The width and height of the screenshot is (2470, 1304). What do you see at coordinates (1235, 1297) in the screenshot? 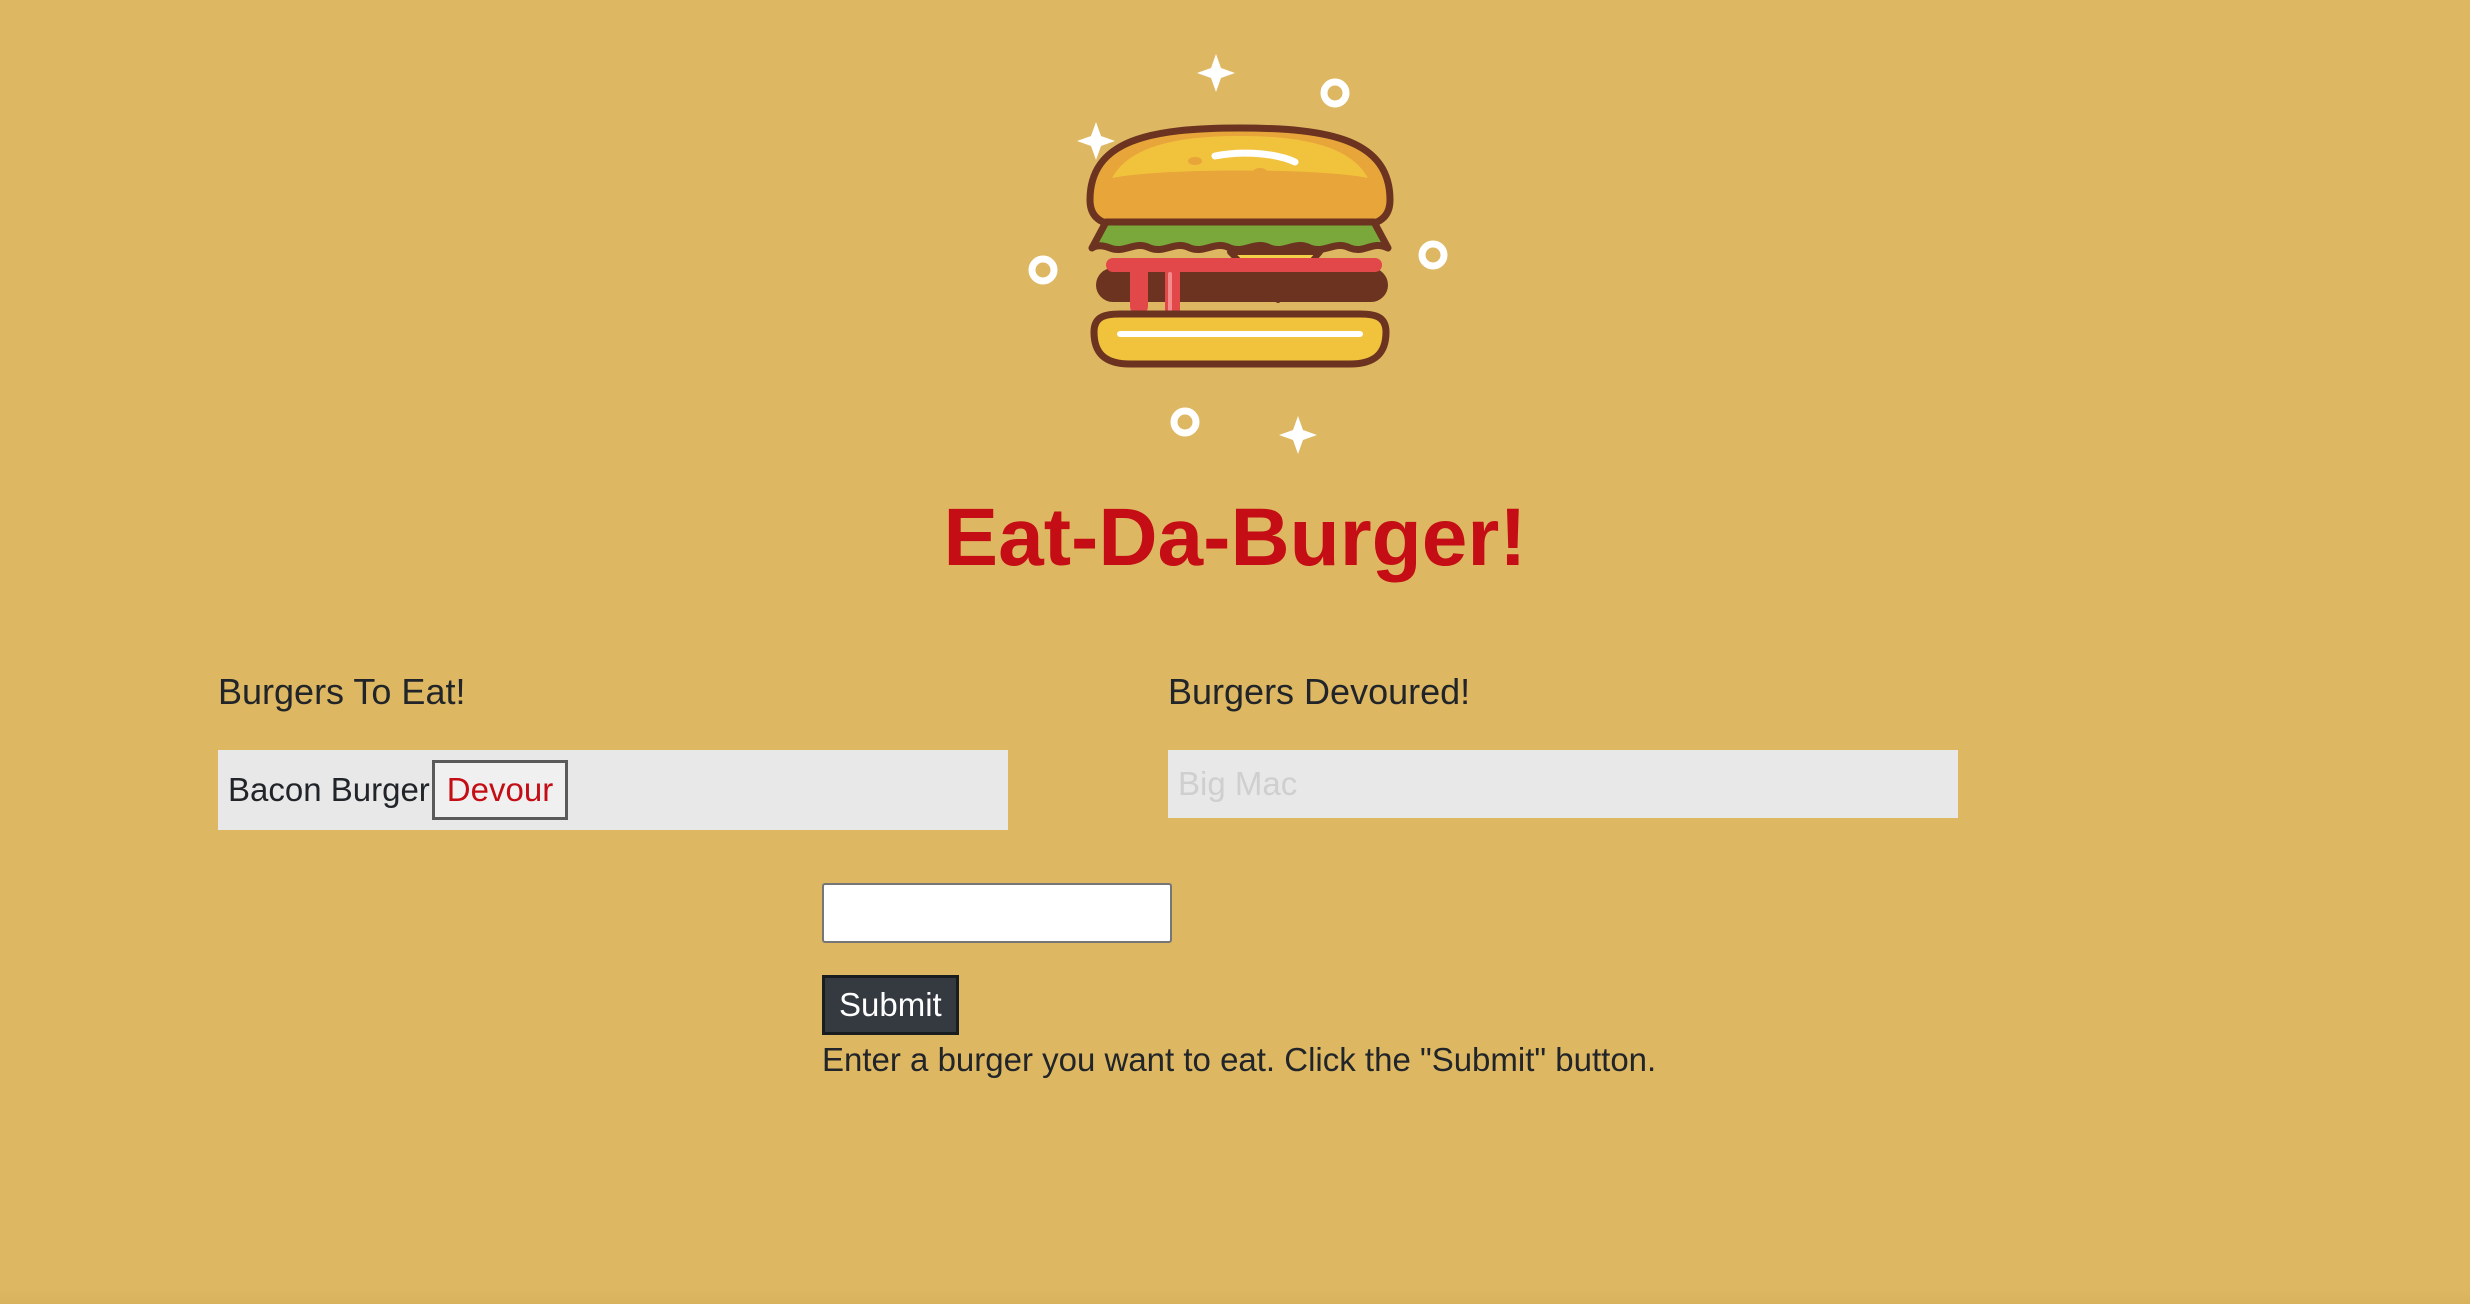
I see `bottom-shade` at bounding box center [1235, 1297].